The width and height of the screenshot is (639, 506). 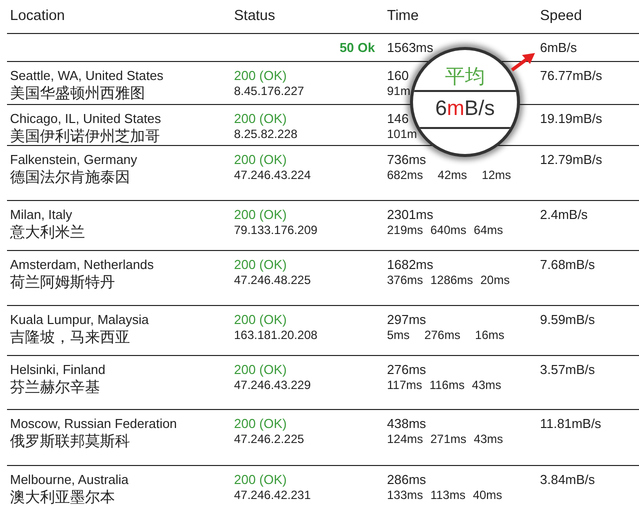 I want to click on location-name-chinese: 俄罗斯联邦莫斯科, so click(x=70, y=441).